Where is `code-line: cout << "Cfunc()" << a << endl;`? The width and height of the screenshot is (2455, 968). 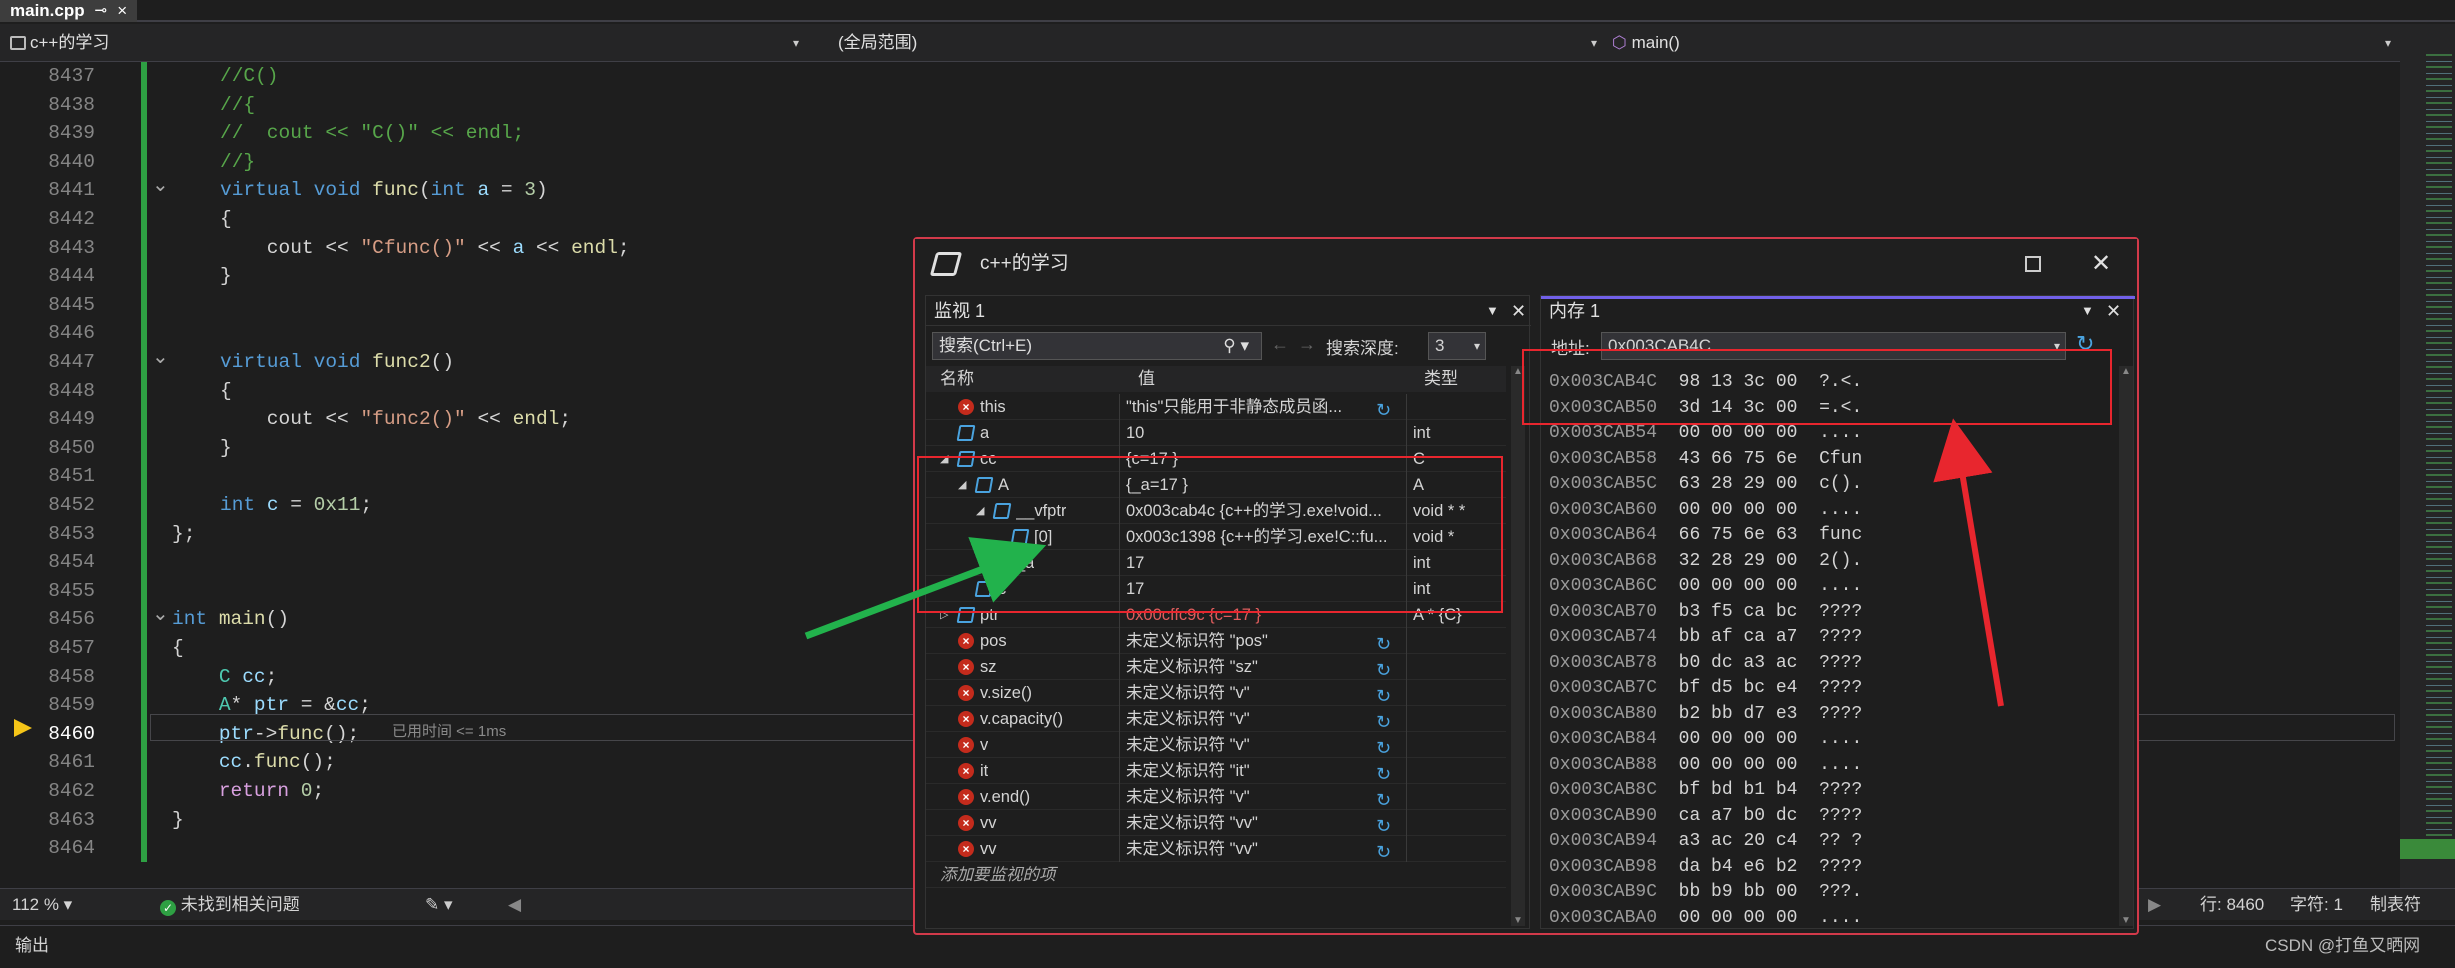 code-line: cout << "Cfunc()" << a << endl; is located at coordinates (425, 248).